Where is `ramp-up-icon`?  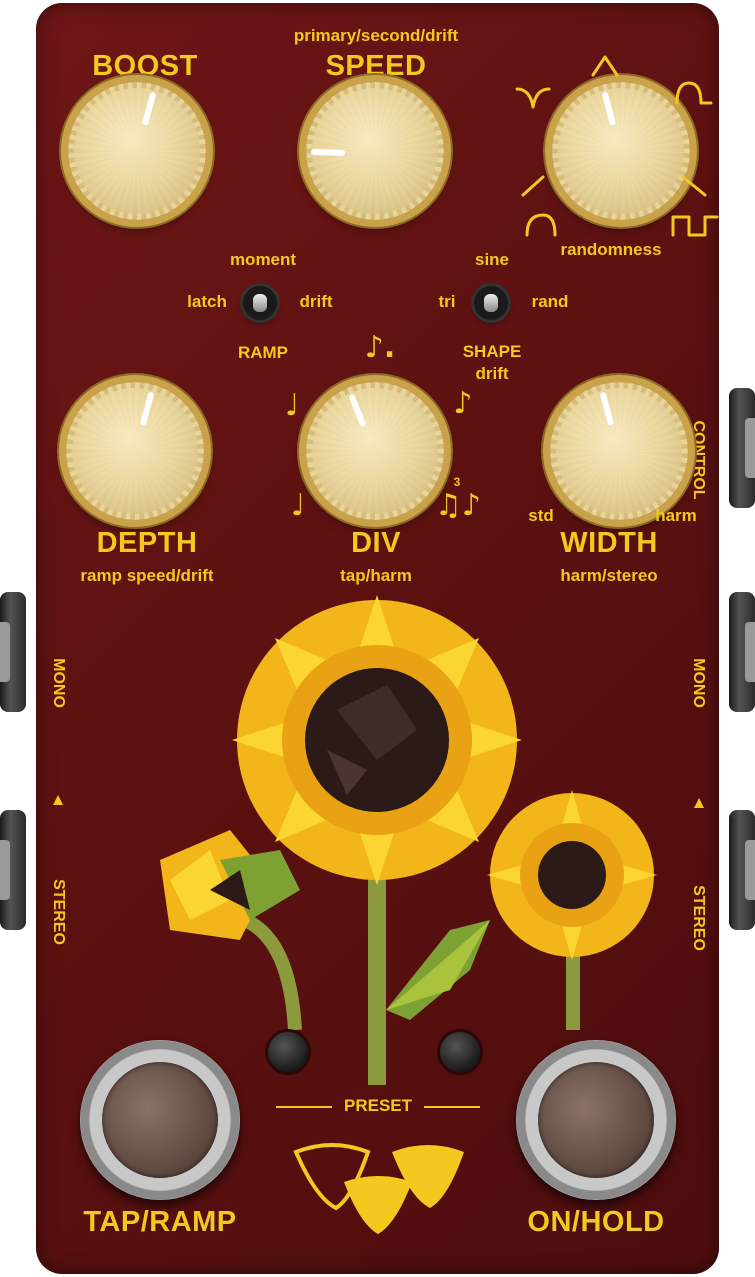
ramp-up-icon is located at coordinates (533, 186).